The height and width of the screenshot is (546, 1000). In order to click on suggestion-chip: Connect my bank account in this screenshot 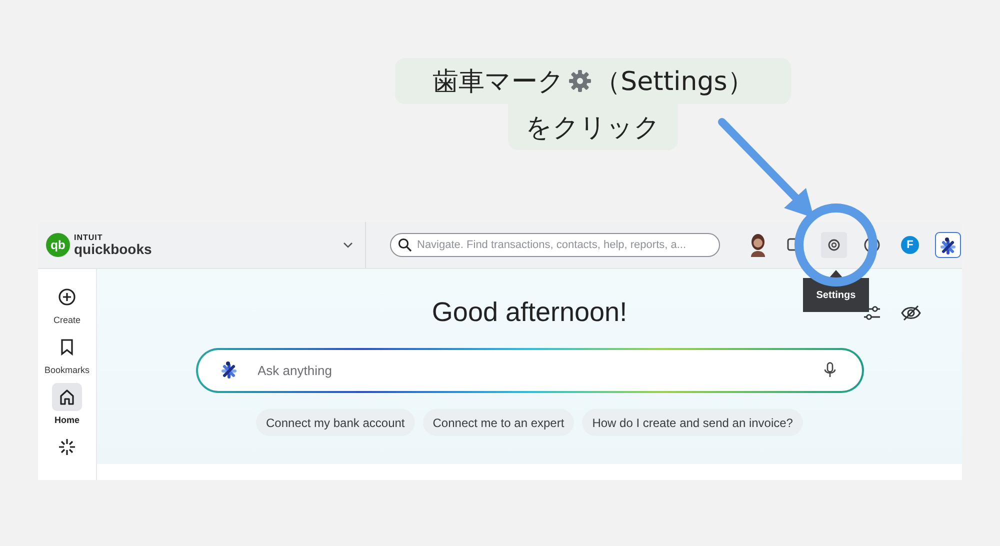, I will do `click(335, 422)`.